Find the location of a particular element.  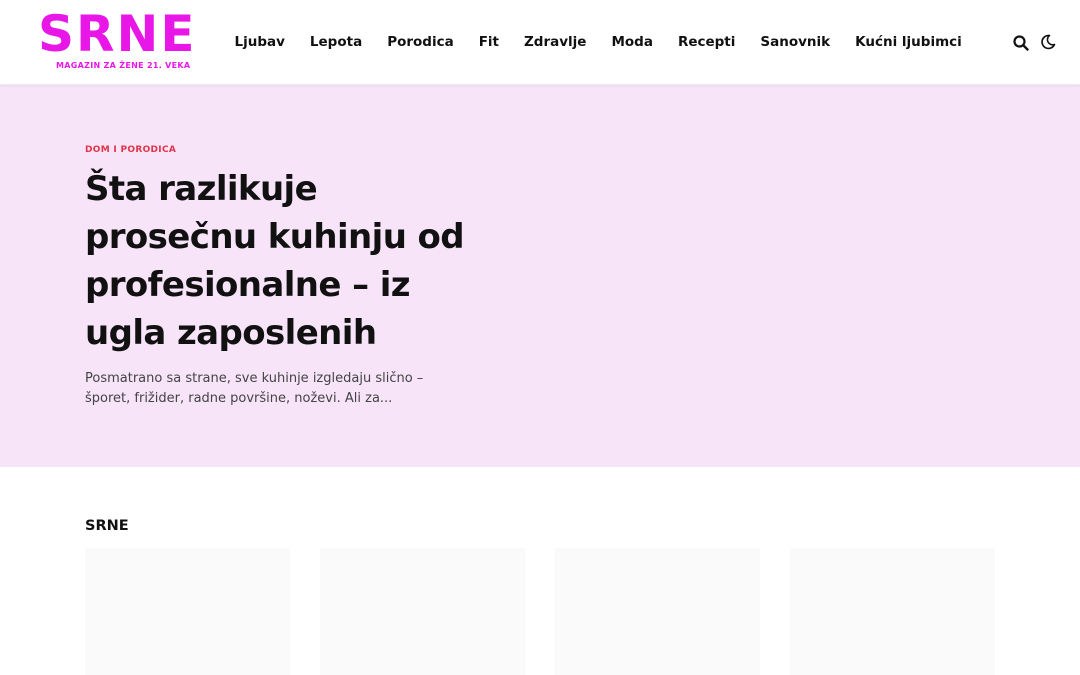

nav-item-ljubav: Ljubav is located at coordinates (259, 42).